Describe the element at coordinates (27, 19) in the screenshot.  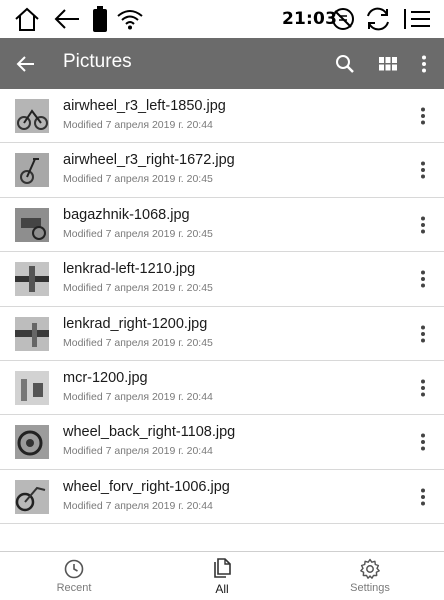
I see `home-icon` at that location.